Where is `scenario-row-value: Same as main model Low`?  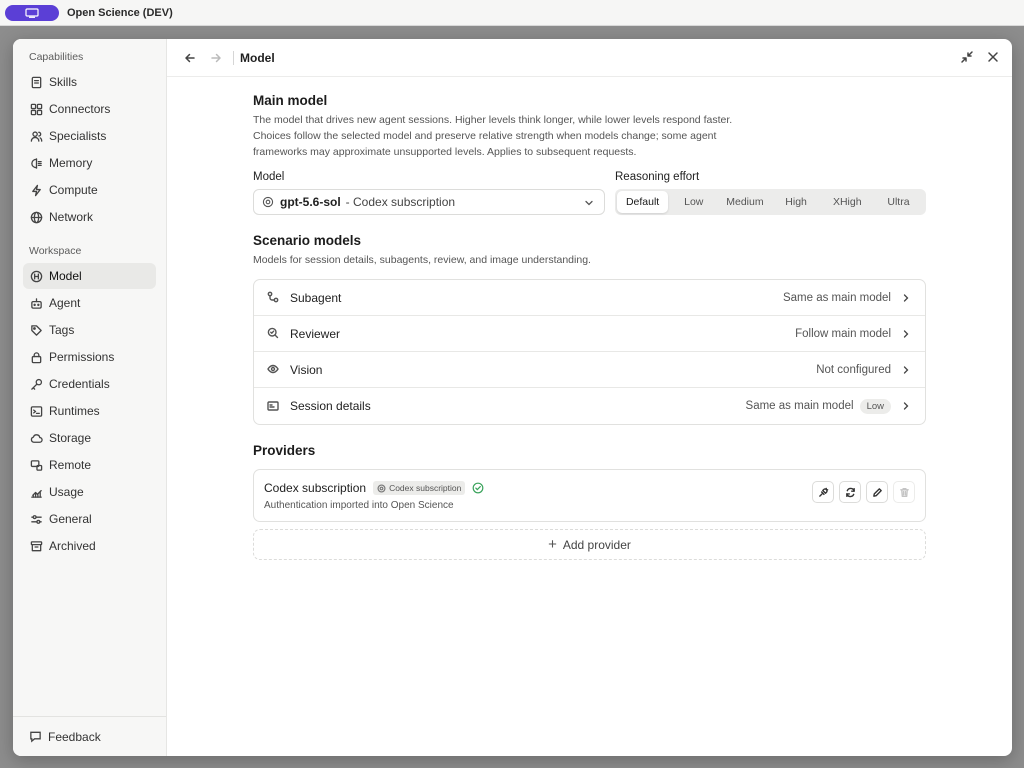
scenario-row-value: Same as main model Low is located at coordinates (828, 406).